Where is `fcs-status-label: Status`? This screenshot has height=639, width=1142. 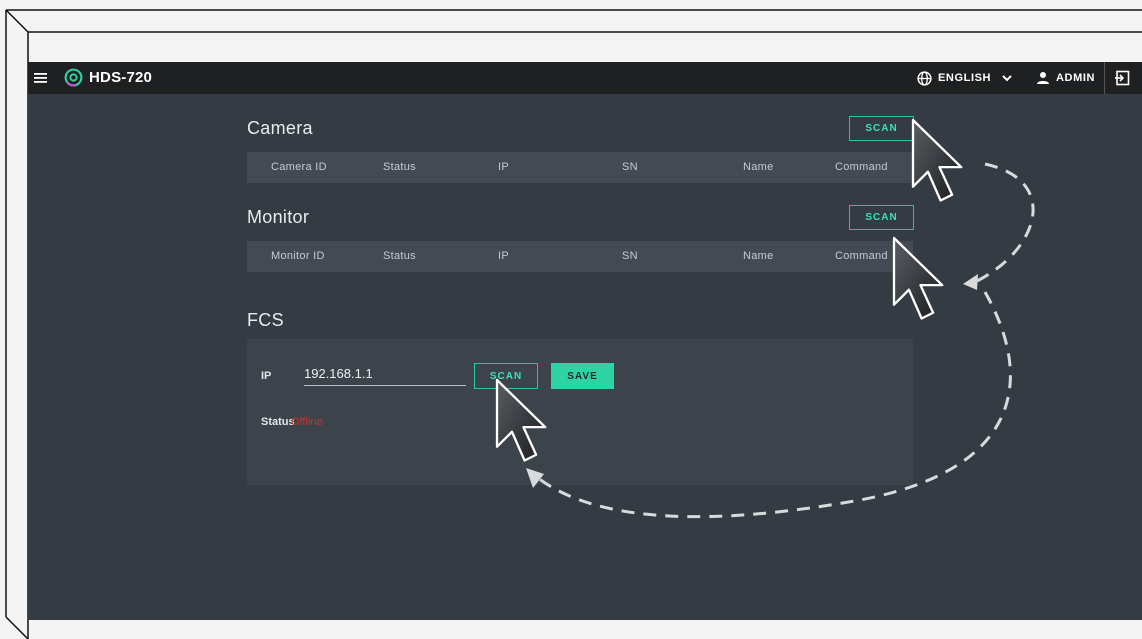
fcs-status-label: Status is located at coordinates (278, 422).